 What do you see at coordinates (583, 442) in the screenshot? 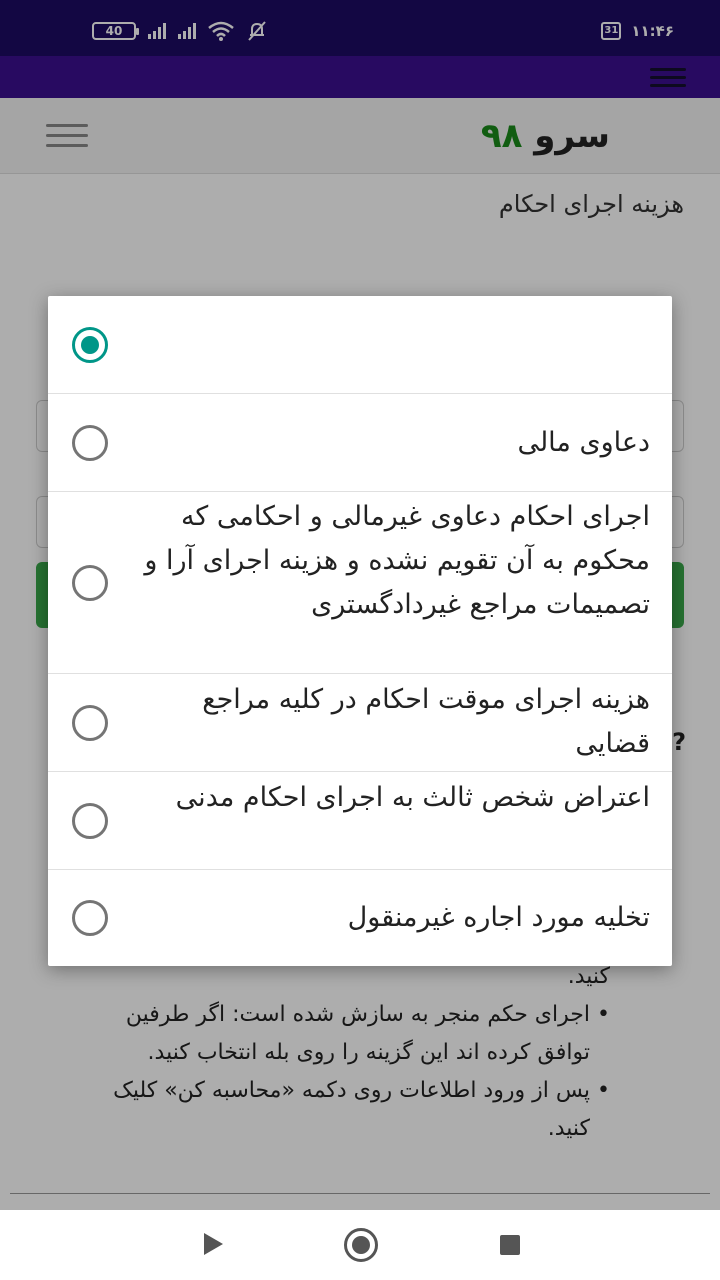
I see `option-label: دعاوی مالی` at bounding box center [583, 442].